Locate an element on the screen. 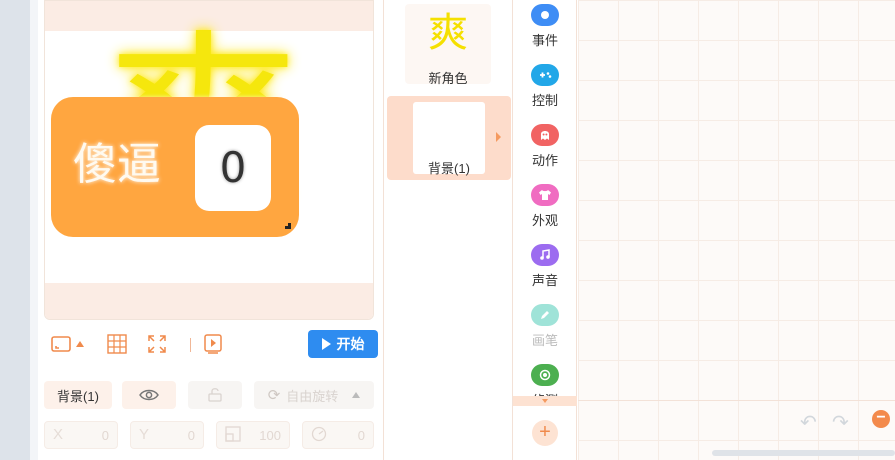 Image resolution: width=895 pixels, height=460 pixels. horizontal-scrollbar is located at coordinates (803, 453).